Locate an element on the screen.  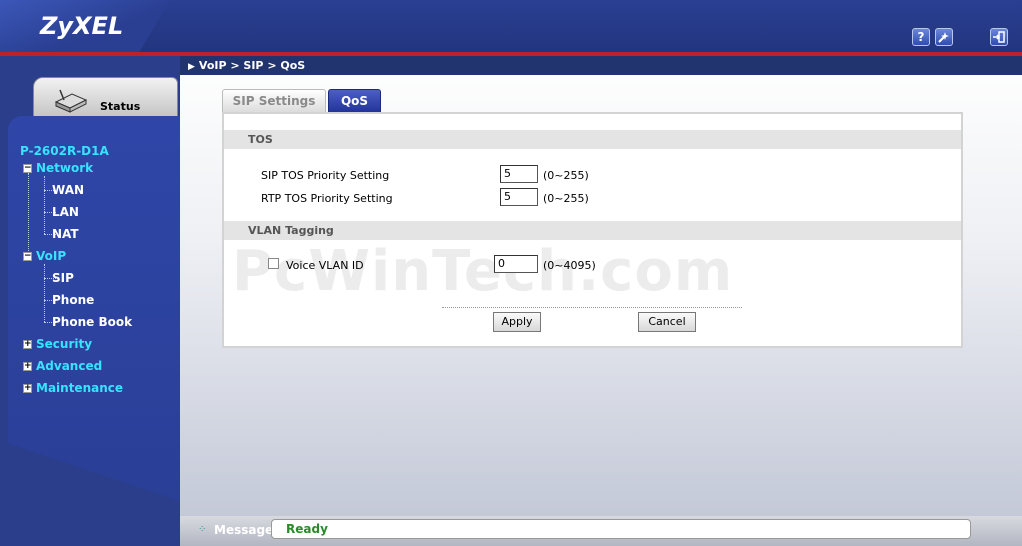
zyxel-logo: ZyXEL is located at coordinates (82, 26).